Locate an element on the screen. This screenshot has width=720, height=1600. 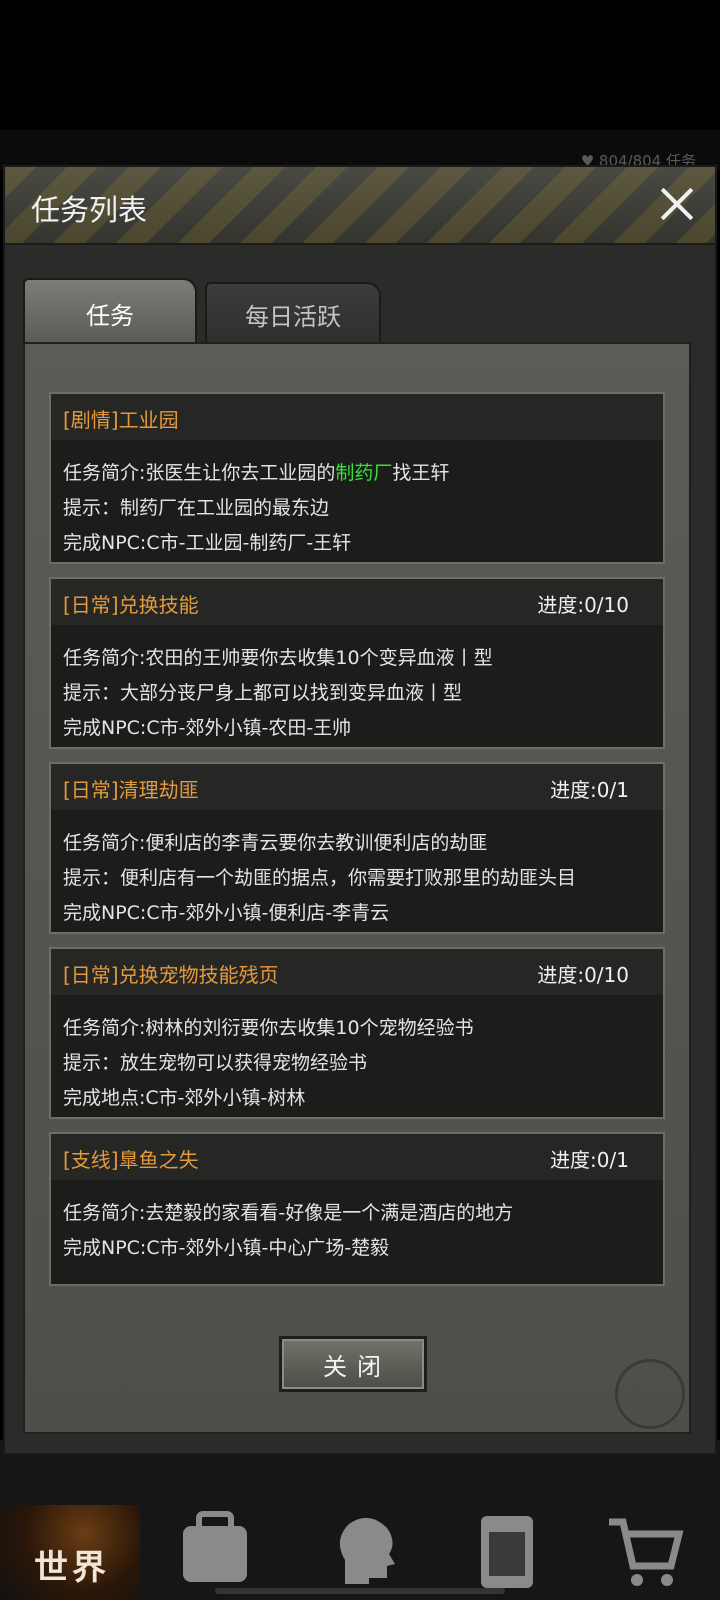
quest-card-header: [剧情]工业园 is located at coordinates (357, 417).